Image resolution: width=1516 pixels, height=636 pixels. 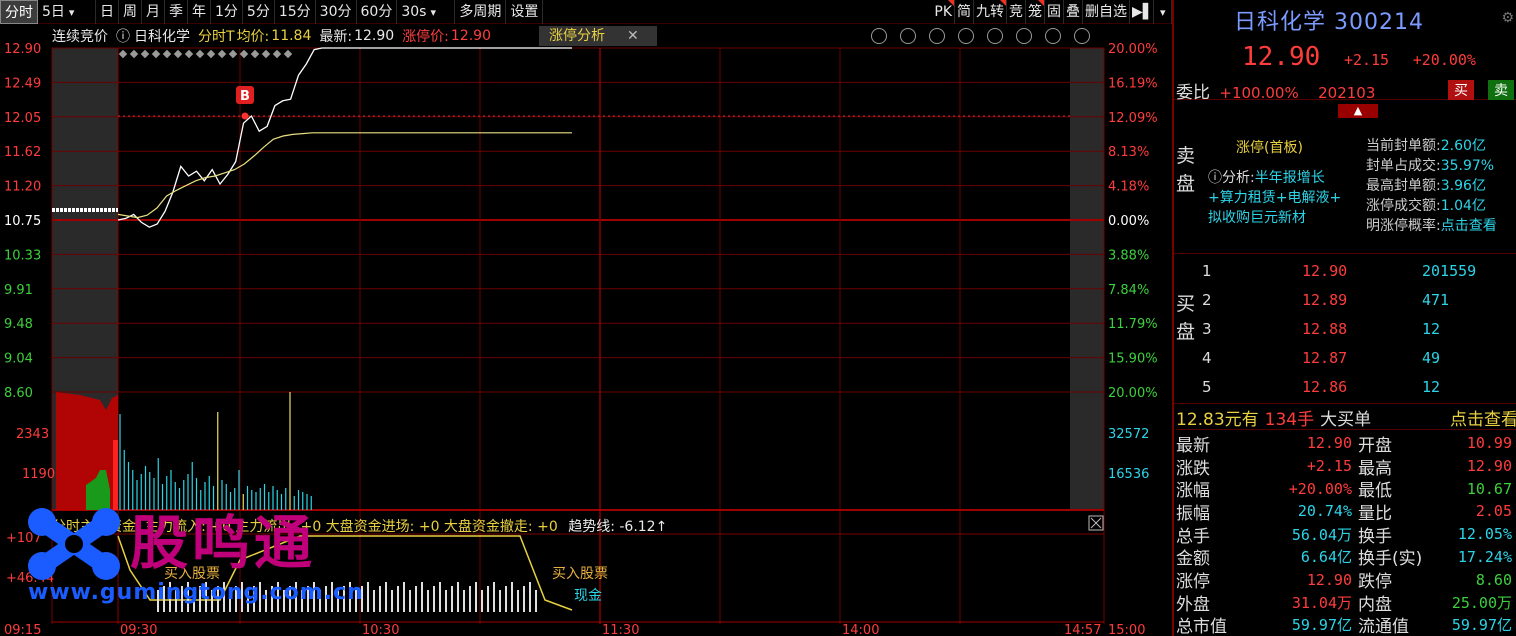 What do you see at coordinates (1375, 582) in the screenshot?
I see `quote-key: 跌停` at bounding box center [1375, 582].